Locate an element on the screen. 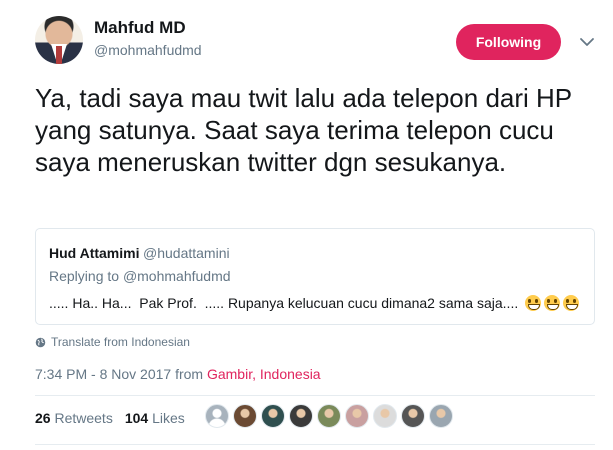 This screenshot has height=450, width=613. replying-to: Replying to @mohmahfudmd is located at coordinates (140, 276).